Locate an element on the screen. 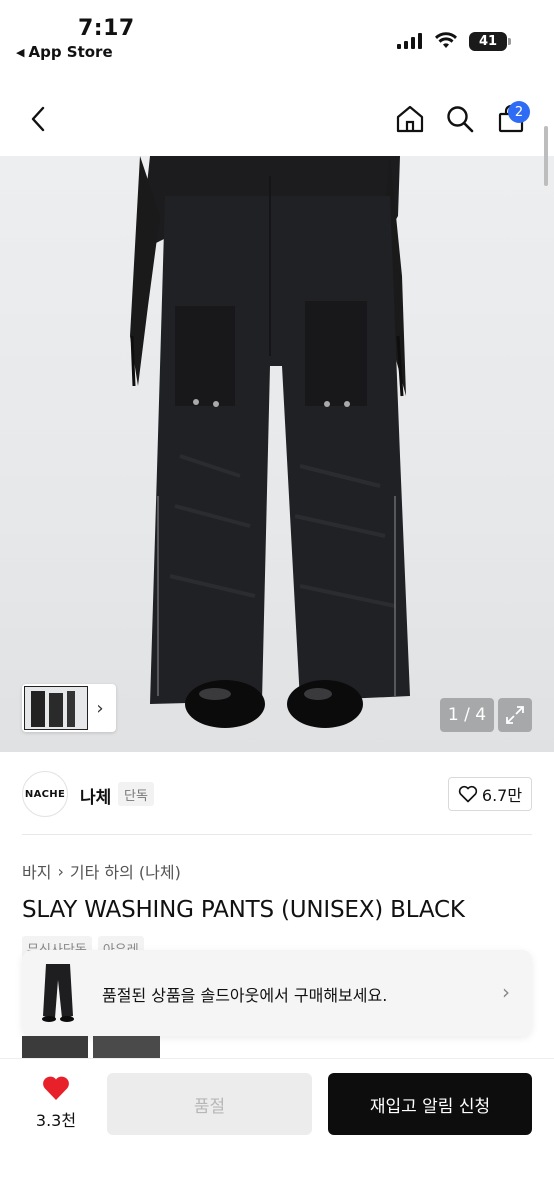 This screenshot has height=1200, width=554. brand-logo: NACHE is located at coordinates (45, 794).